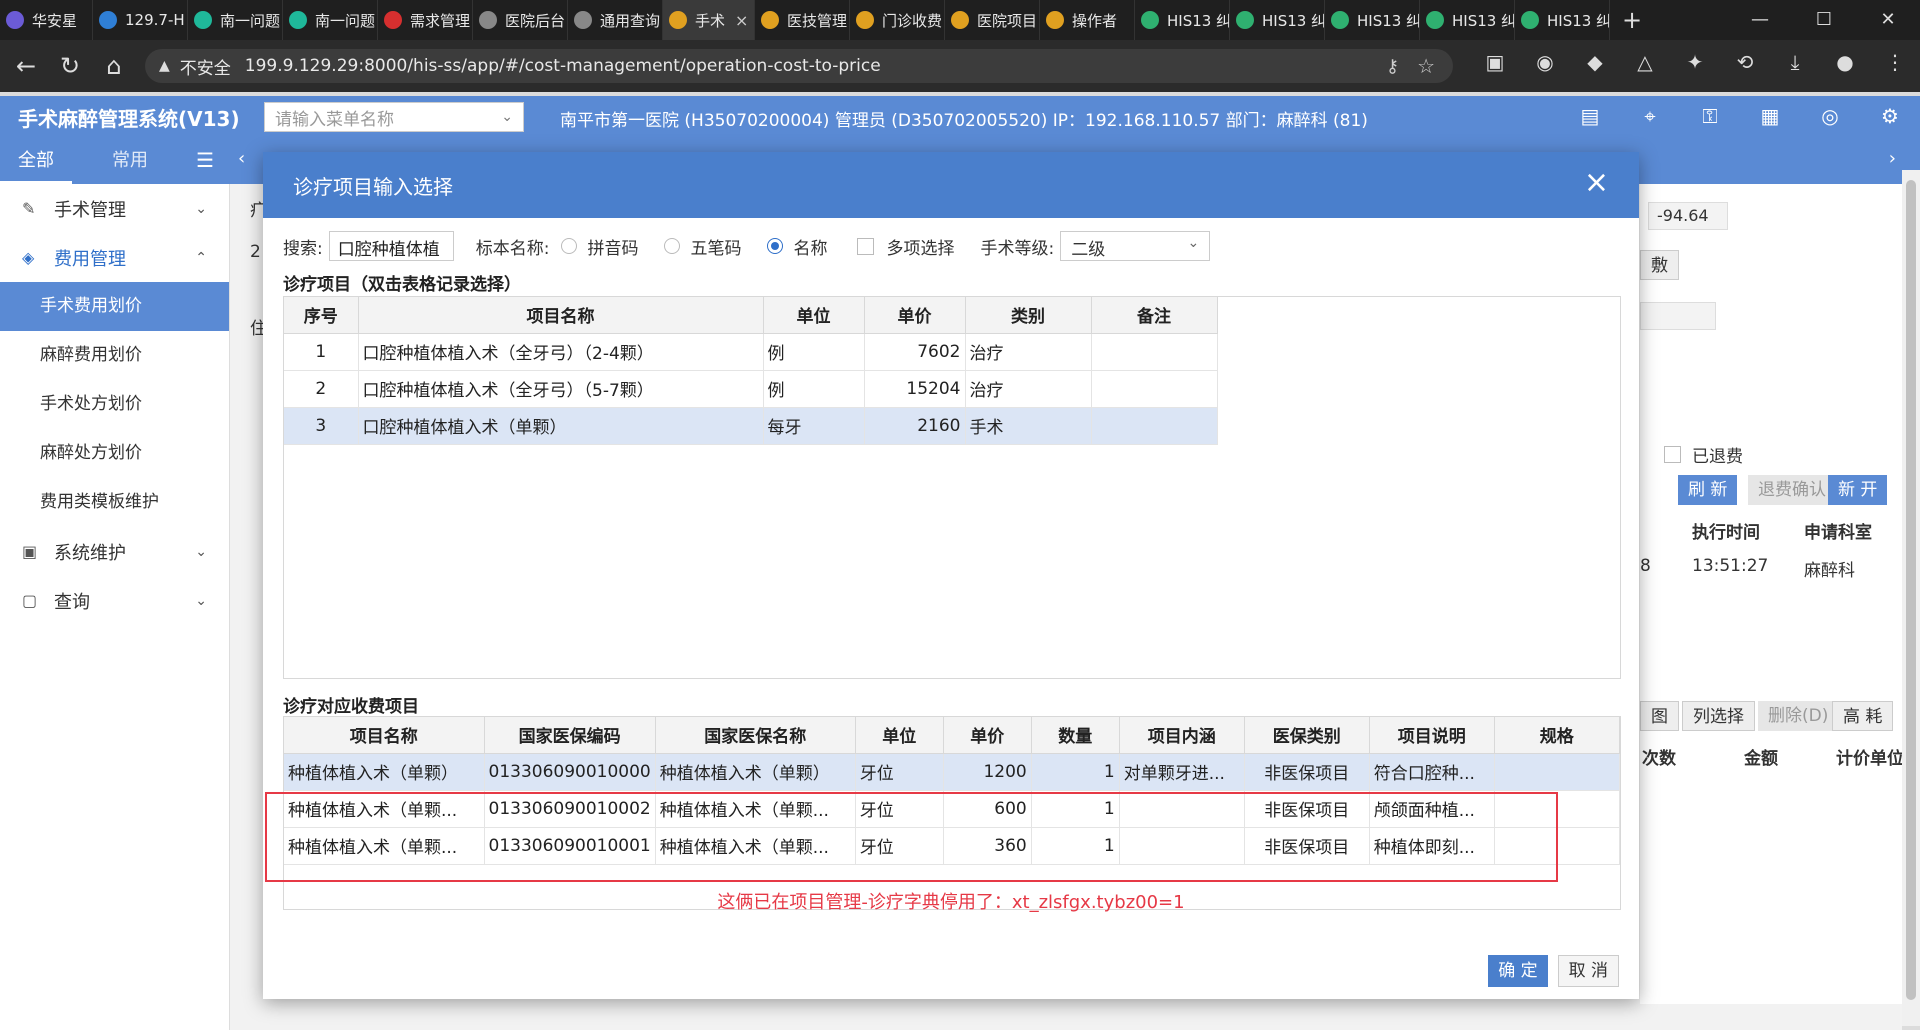 Image resolution: width=1920 pixels, height=1030 pixels. What do you see at coordinates (1075, 735) in the screenshot?
I see `column-header: 数量` at bounding box center [1075, 735].